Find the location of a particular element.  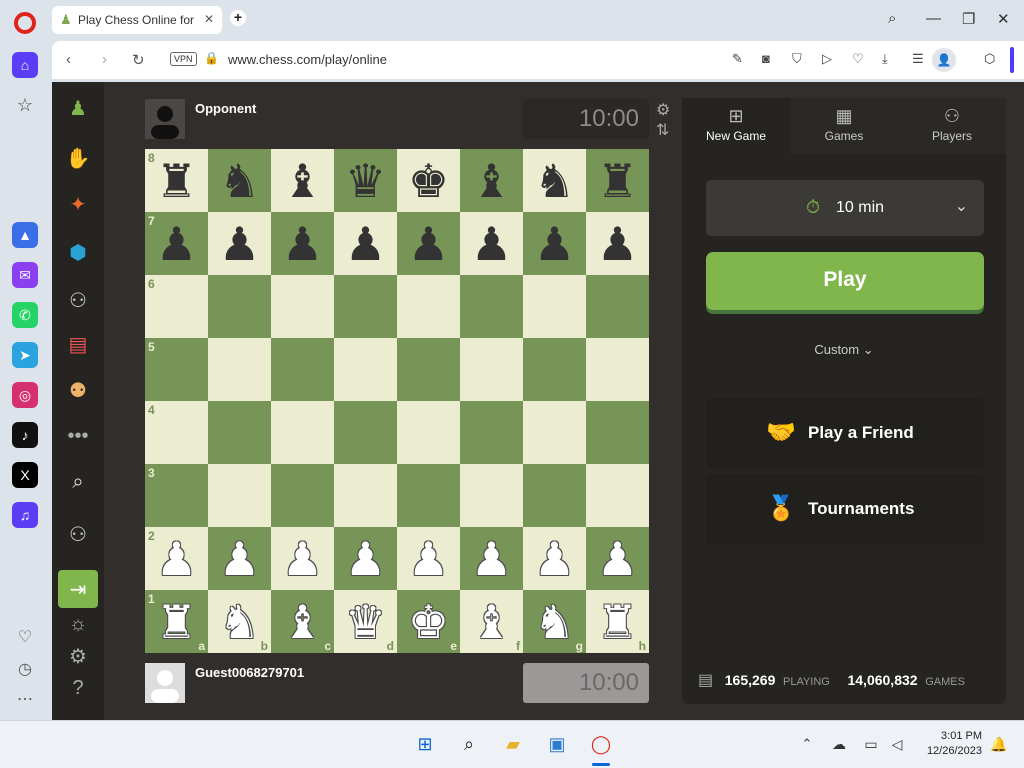

square-c7: ♟ is located at coordinates (302, 243).